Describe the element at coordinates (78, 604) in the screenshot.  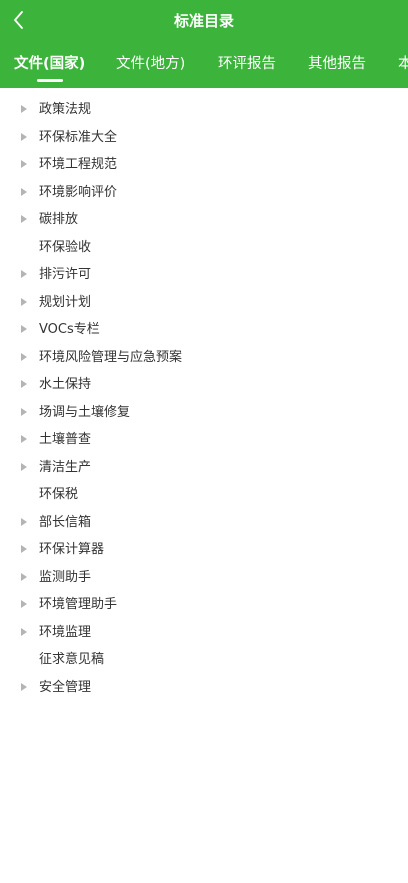
I see `list-item-label: 环境管理助手` at that location.